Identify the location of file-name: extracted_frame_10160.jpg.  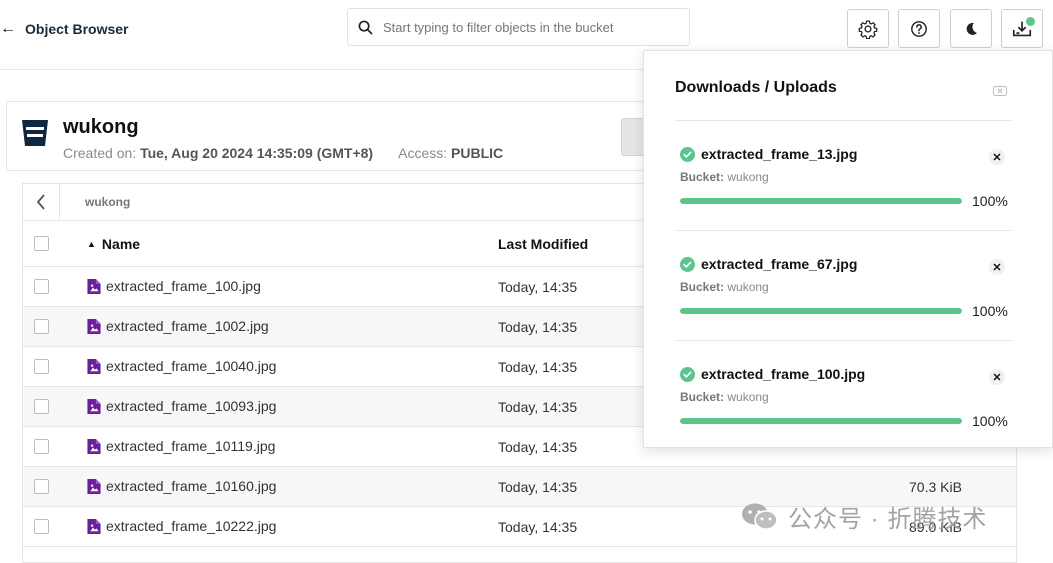
(191, 486).